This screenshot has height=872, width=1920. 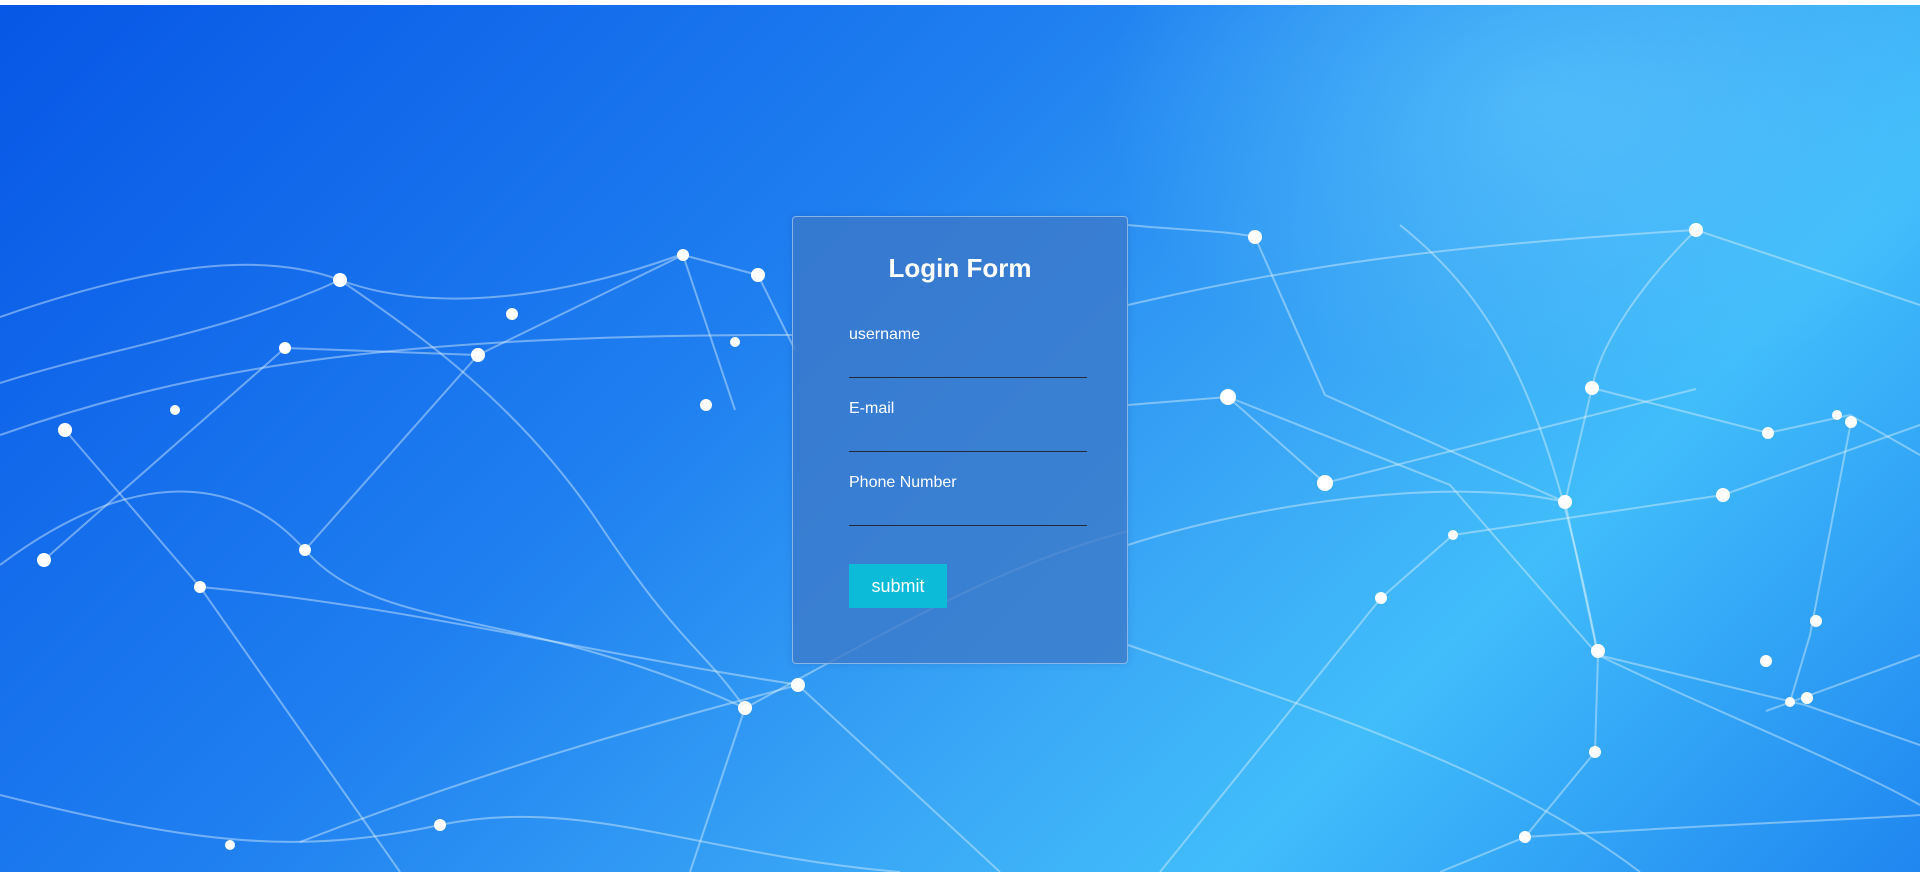 I want to click on phone-number-input, so click(x=968, y=515).